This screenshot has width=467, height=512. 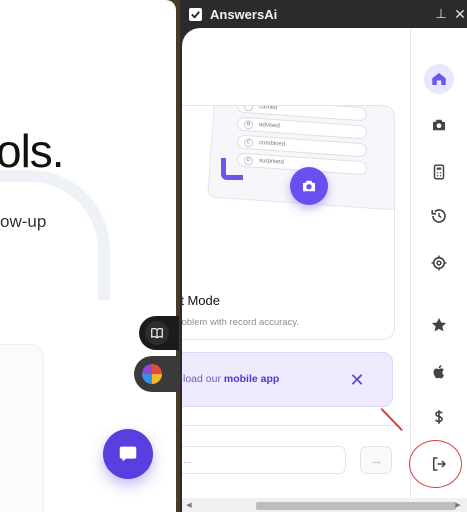 I want to click on mobile-app-banner: load our mobile app ✕, so click(x=287, y=379).